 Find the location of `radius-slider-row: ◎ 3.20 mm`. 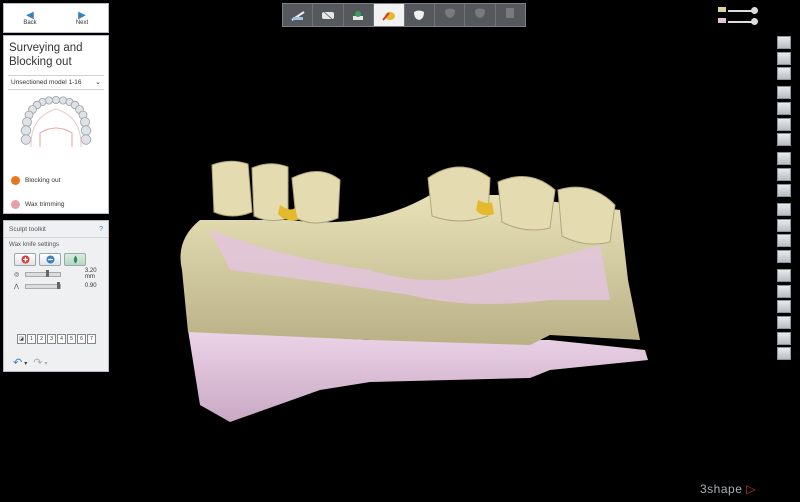

radius-slider-row: ◎ 3.20 mm is located at coordinates (56, 274).